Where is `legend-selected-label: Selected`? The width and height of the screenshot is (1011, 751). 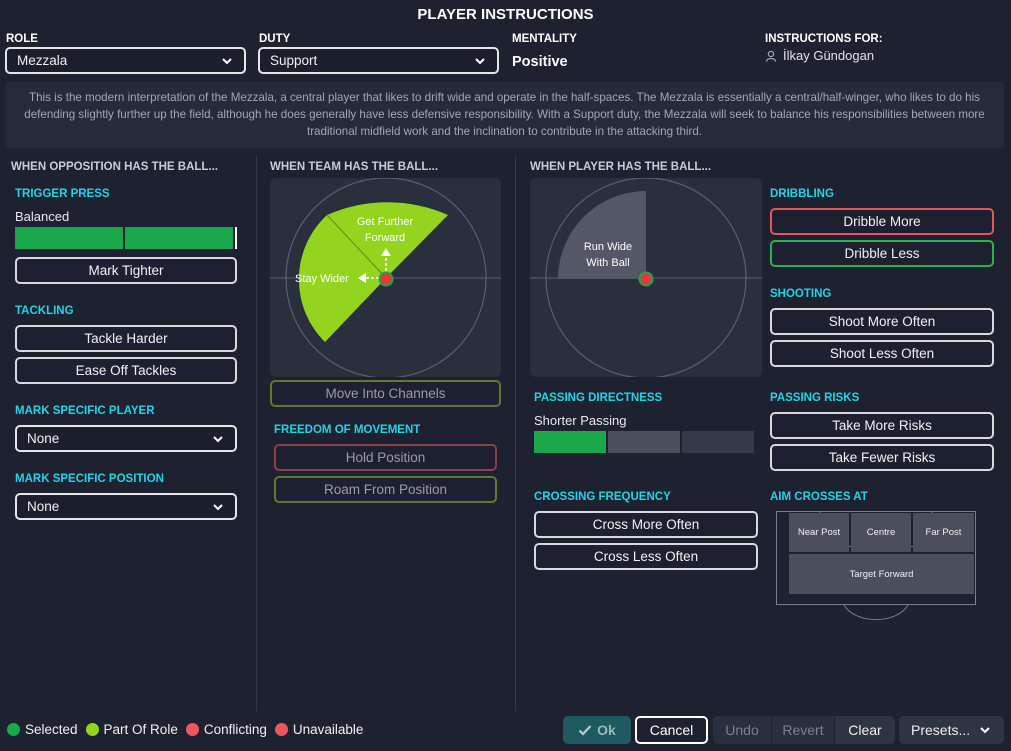
legend-selected-label: Selected is located at coordinates (51, 729).